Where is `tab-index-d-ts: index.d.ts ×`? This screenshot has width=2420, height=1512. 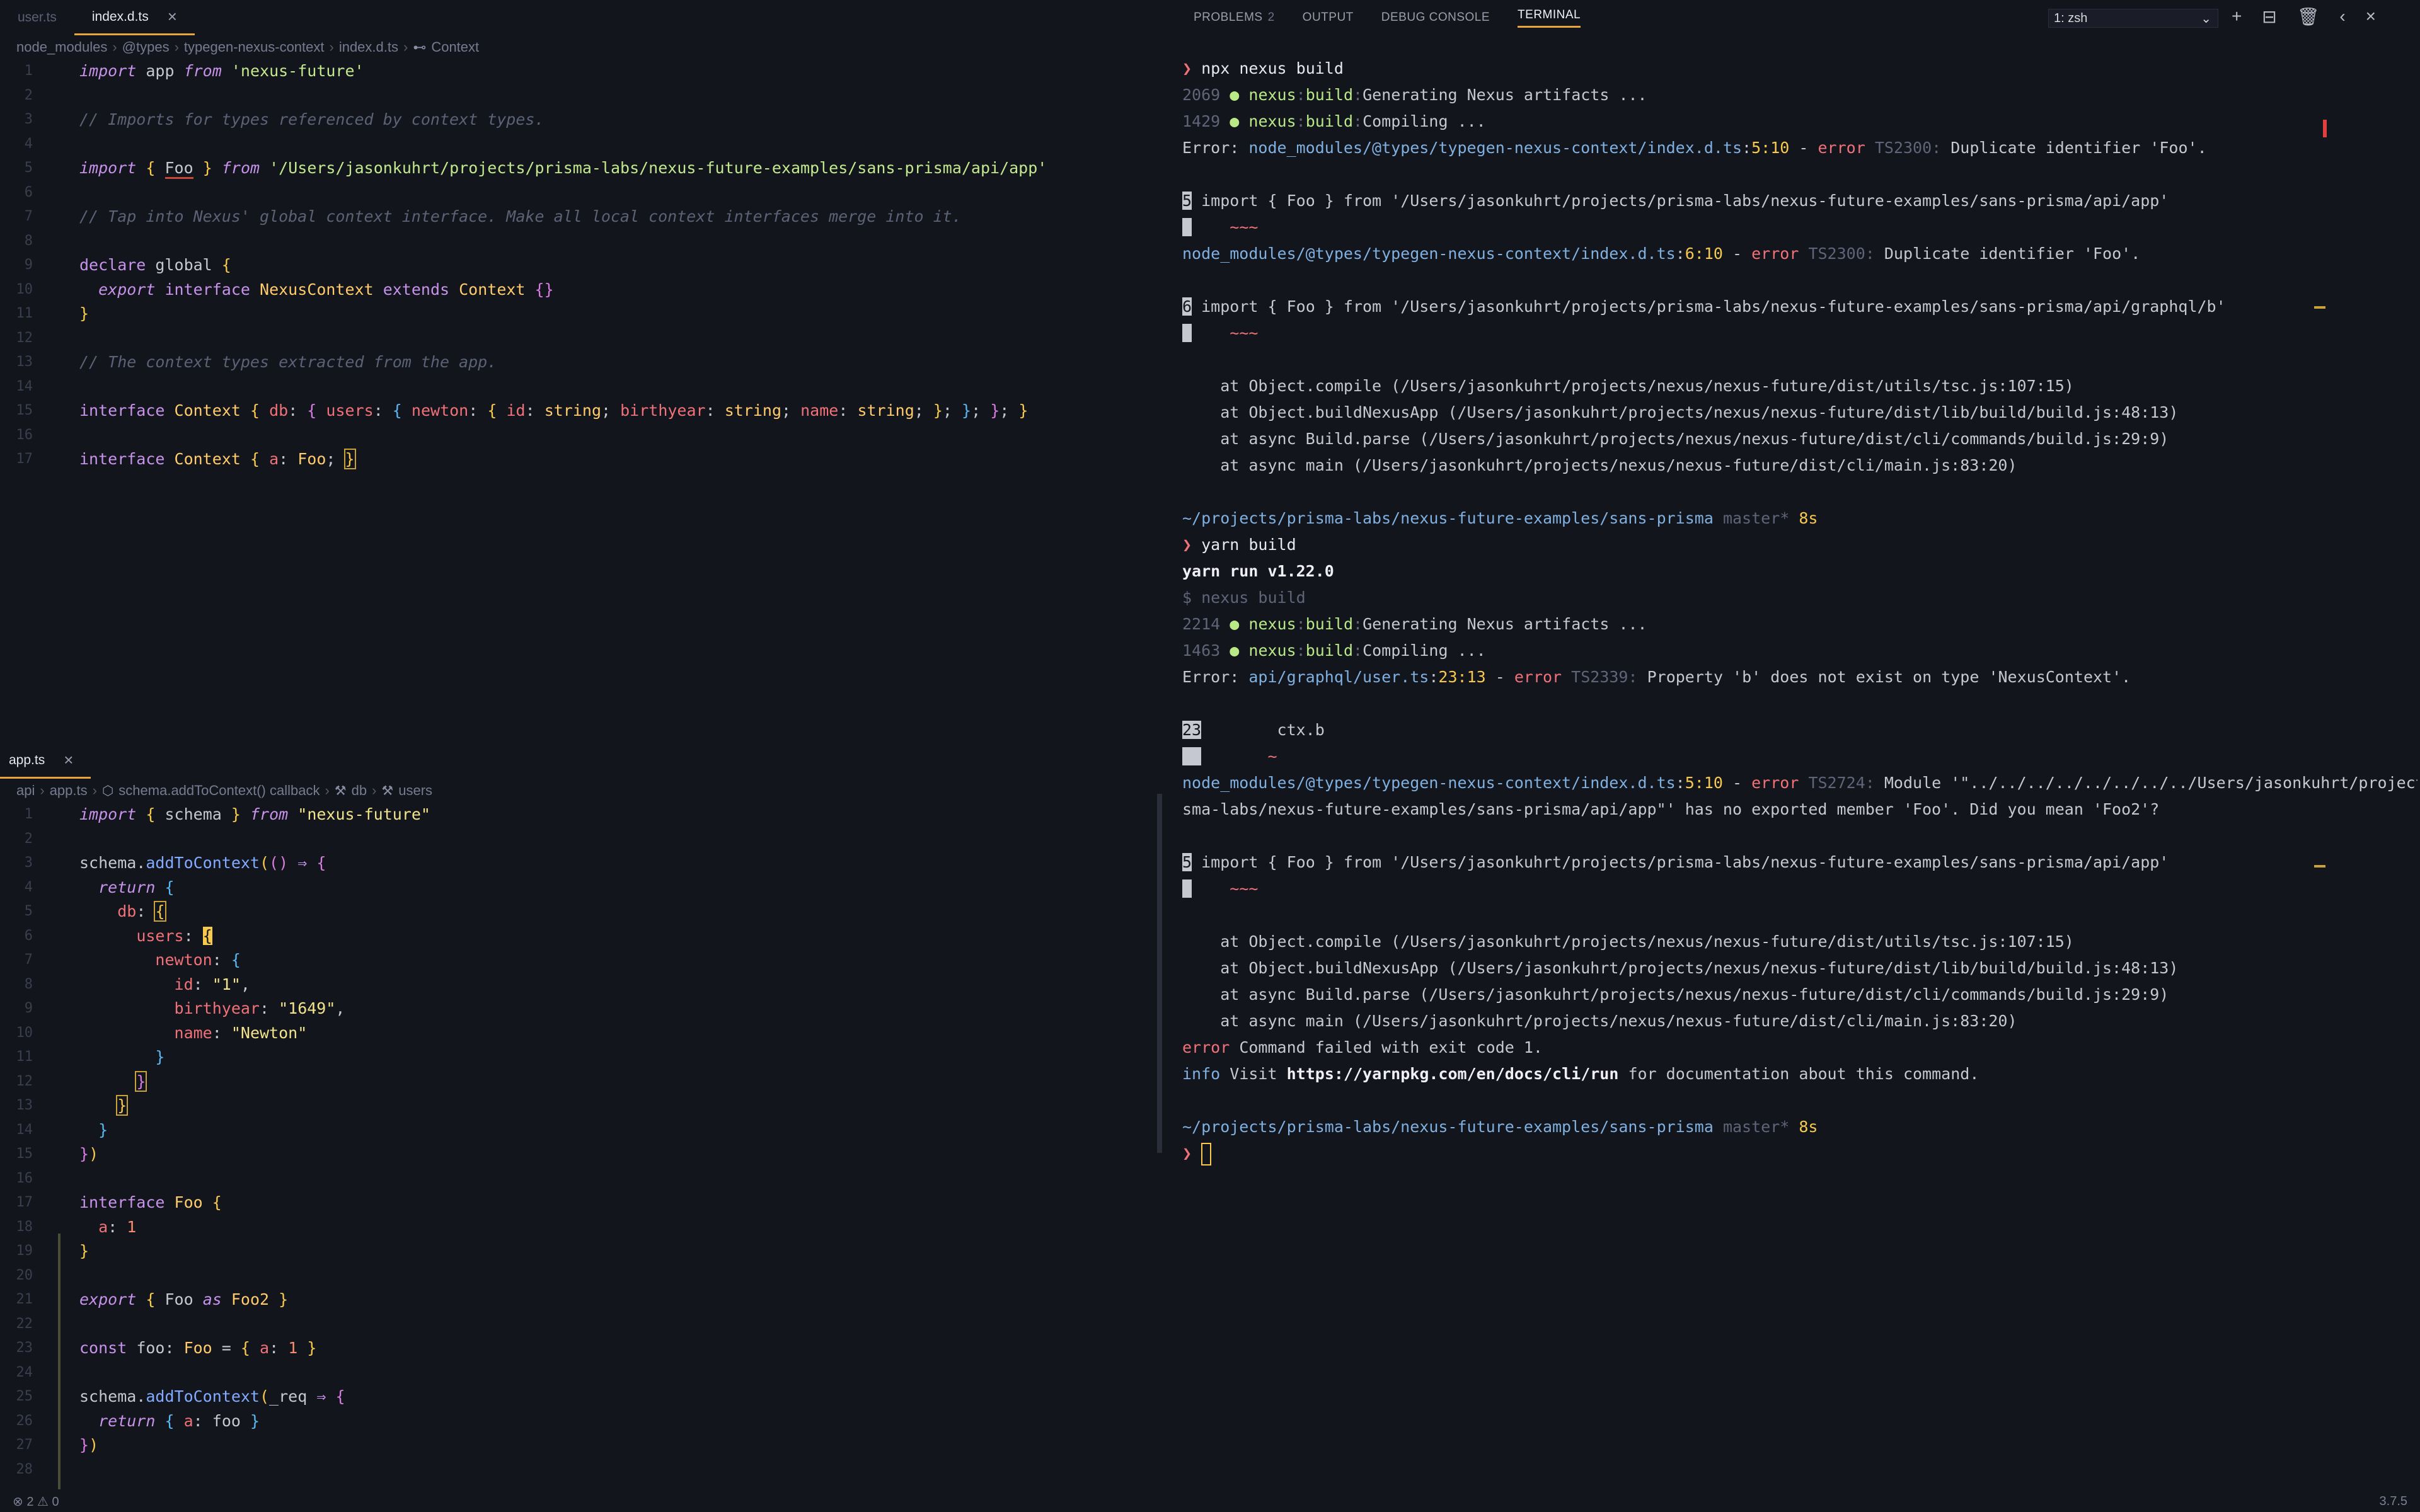 tab-index-d-ts: index.d.ts × is located at coordinates (134, 17).